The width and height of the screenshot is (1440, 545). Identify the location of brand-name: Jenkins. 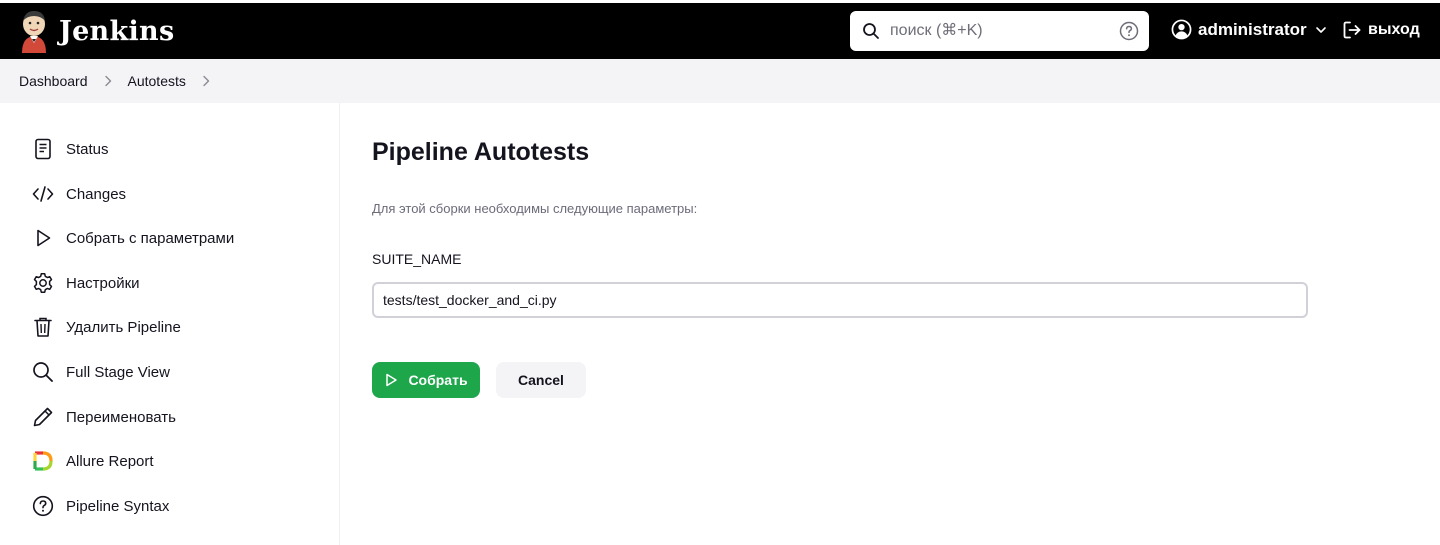
(117, 31).